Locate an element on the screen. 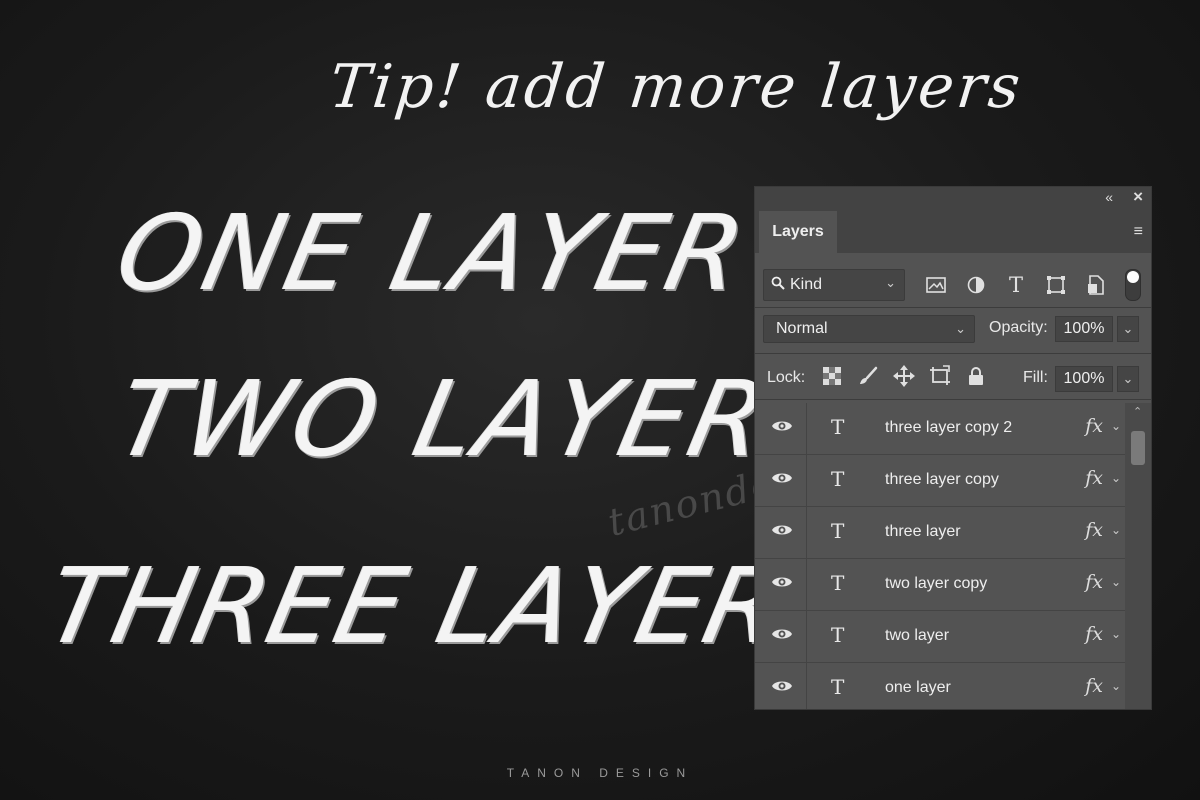 The height and width of the screenshot is (800, 1200). filter-kind-label: Kind is located at coordinates (806, 284).